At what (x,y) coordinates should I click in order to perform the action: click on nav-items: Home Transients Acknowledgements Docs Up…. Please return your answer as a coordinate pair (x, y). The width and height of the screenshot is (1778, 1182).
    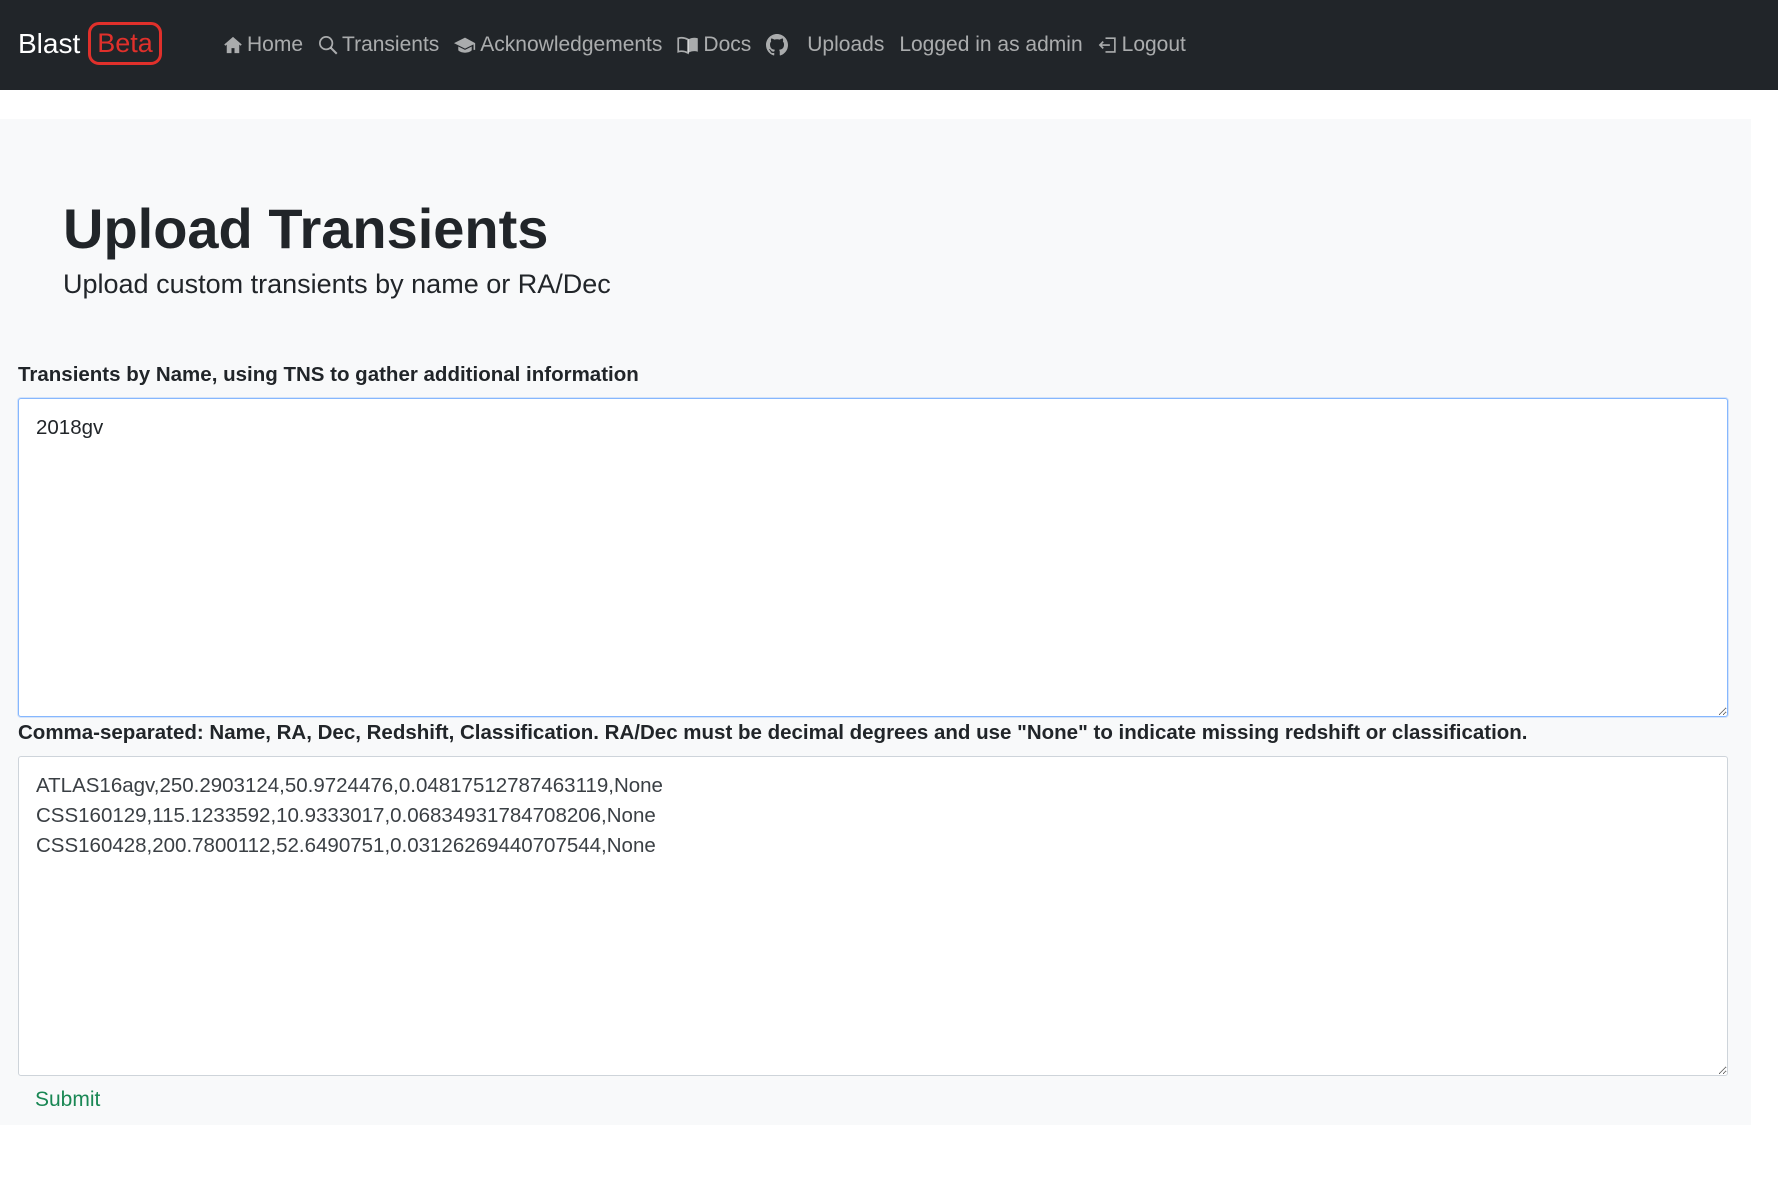
    Looking at the image, I should click on (712, 45).